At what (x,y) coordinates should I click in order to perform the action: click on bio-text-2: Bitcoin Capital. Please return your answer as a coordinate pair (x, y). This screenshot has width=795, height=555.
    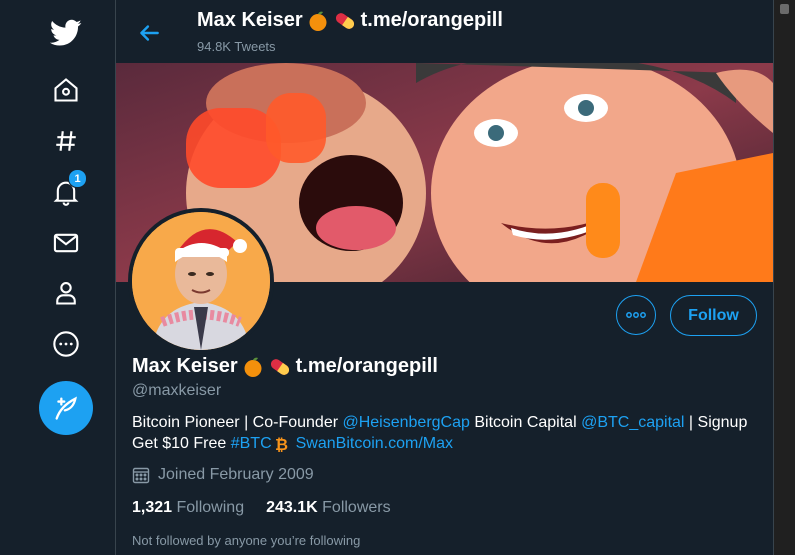
    Looking at the image, I should click on (525, 422).